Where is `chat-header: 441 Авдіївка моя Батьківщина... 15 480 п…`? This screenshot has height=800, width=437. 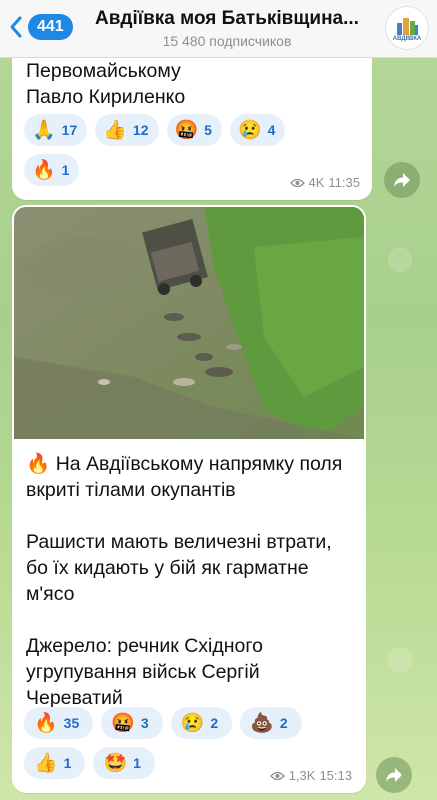
chat-header: 441 Авдіївка моя Батьківщина... 15 480 п… is located at coordinates (218, 29).